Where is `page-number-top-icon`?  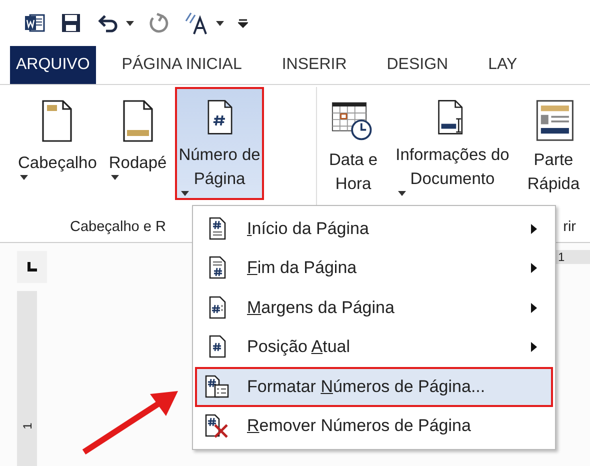
page-number-top-icon is located at coordinates (217, 228).